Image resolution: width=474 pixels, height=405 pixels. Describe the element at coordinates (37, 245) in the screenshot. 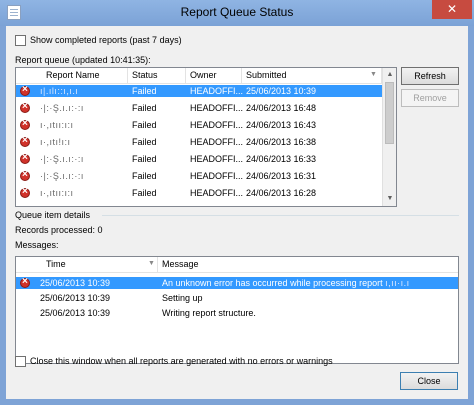

I see `messages-label: Messages:` at that location.